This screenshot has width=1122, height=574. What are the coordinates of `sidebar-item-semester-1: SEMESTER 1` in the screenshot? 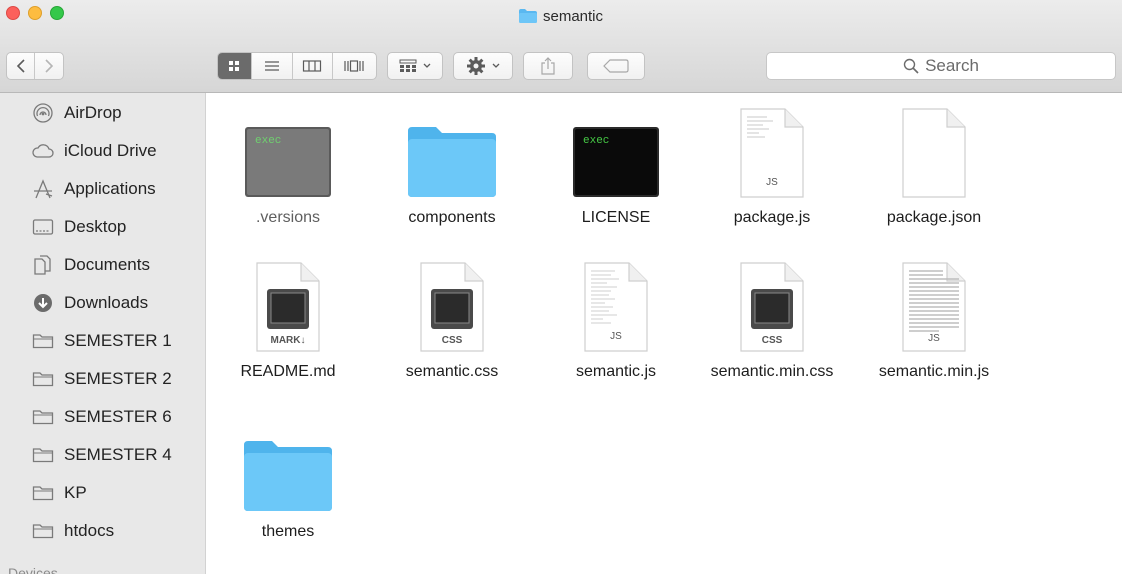 It's located at (102, 341).